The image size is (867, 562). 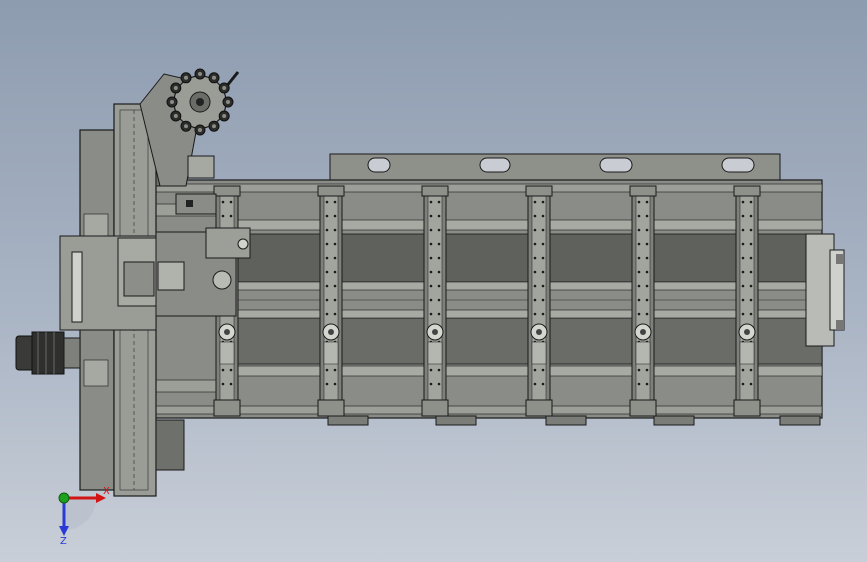 I want to click on z-axis-label: Z, so click(x=63, y=541).